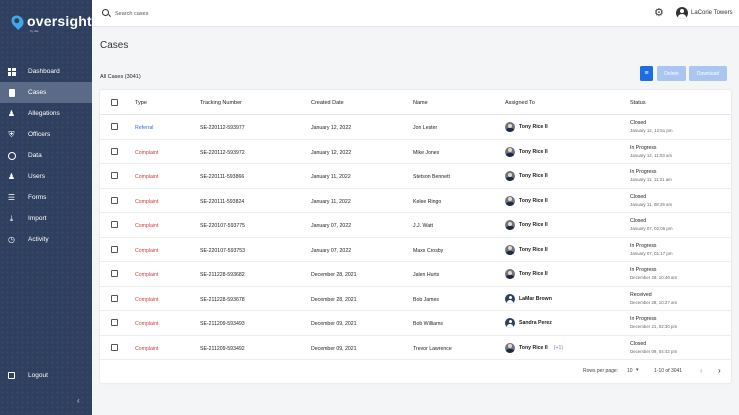 Image resolution: width=739 pixels, height=415 pixels. What do you see at coordinates (637, 370) in the screenshot?
I see `caret-down-icon: ▾` at bounding box center [637, 370].